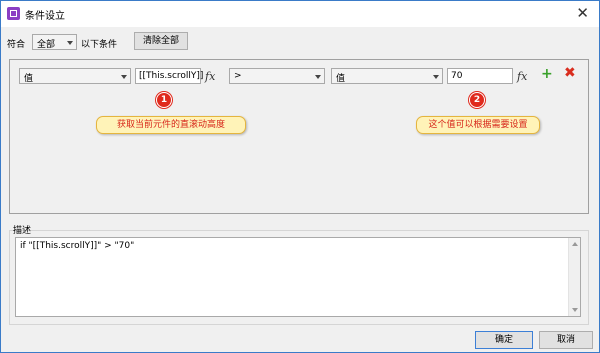 This screenshot has height=353, width=600. What do you see at coordinates (277, 76) in the screenshot?
I see `operator-select: >` at bounding box center [277, 76].